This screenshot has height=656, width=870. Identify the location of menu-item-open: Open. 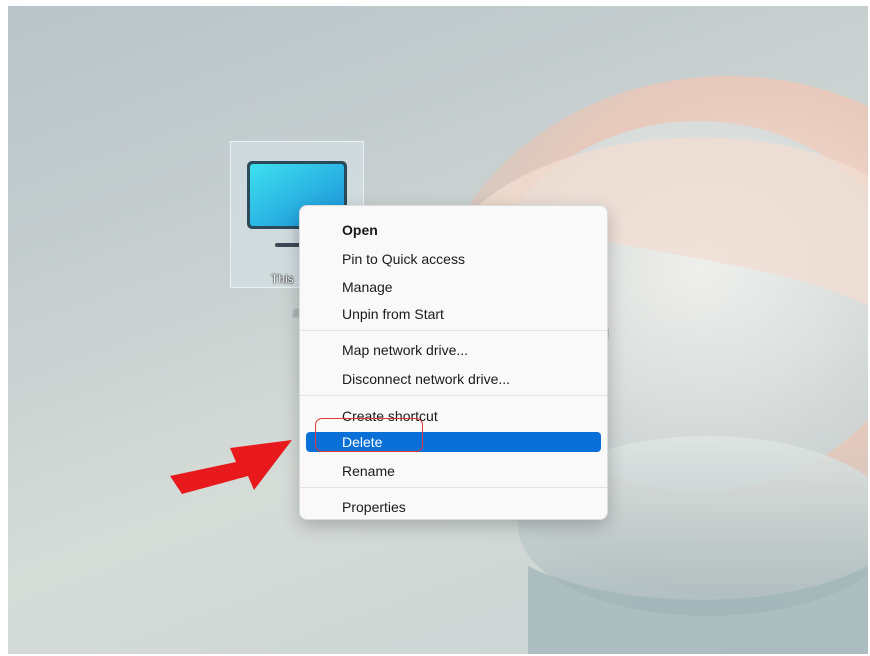
(453, 230).